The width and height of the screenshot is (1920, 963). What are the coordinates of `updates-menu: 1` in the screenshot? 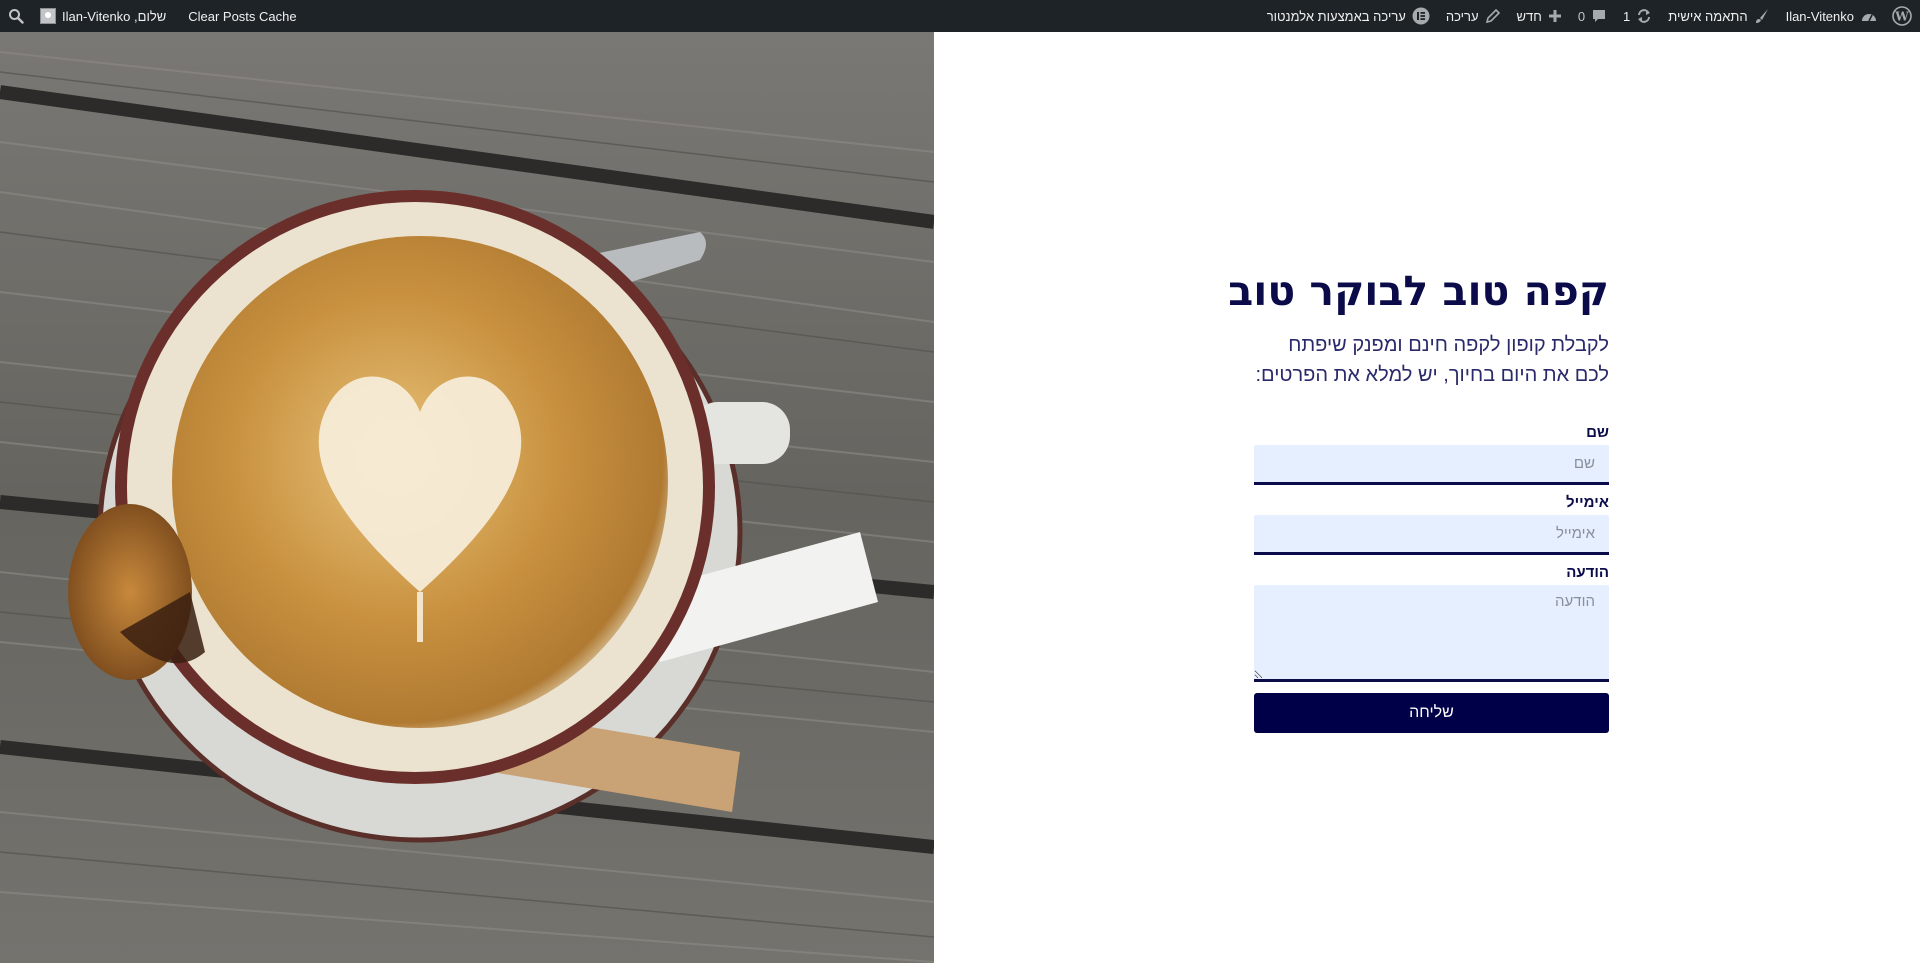 It's located at (1637, 16).